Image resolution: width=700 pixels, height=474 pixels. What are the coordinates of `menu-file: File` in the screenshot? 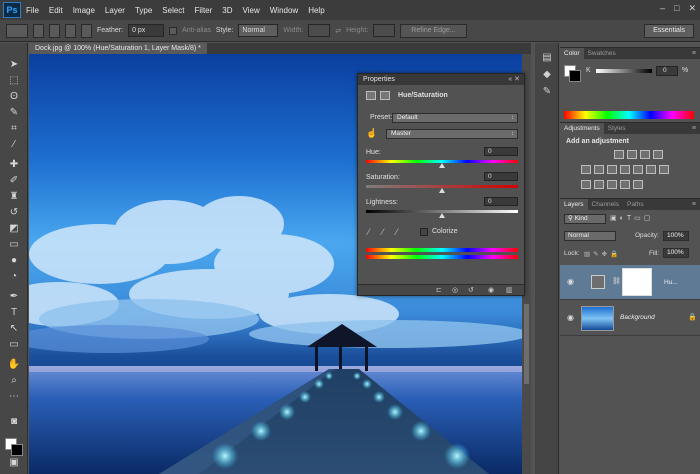 It's located at (32, 10).